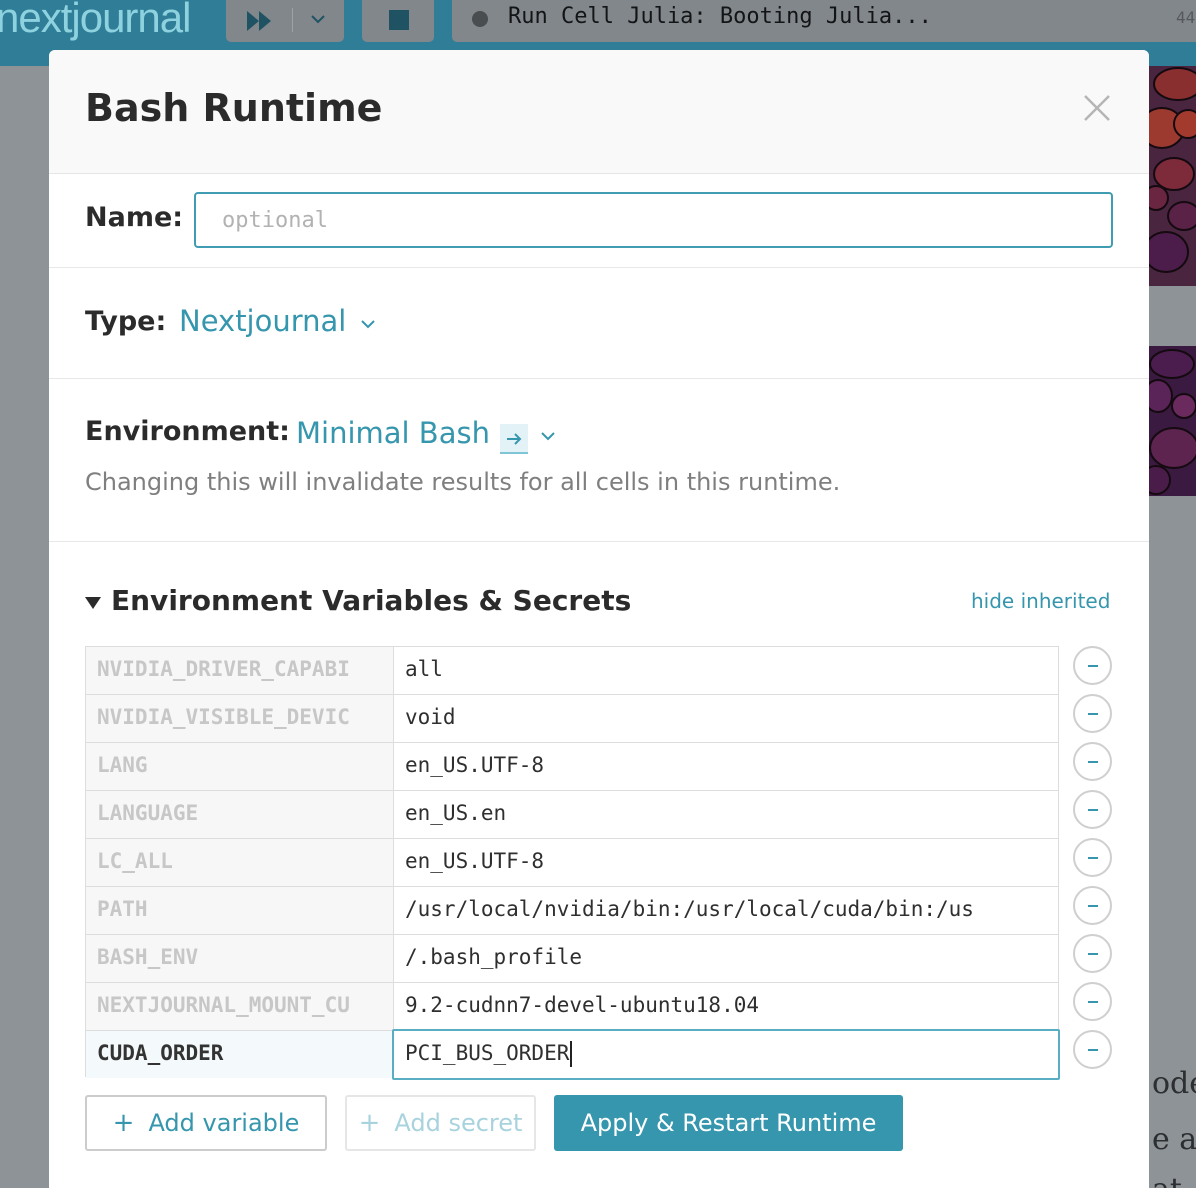 This screenshot has height=1188, width=1196. I want to click on close-icon, so click(1097, 108).